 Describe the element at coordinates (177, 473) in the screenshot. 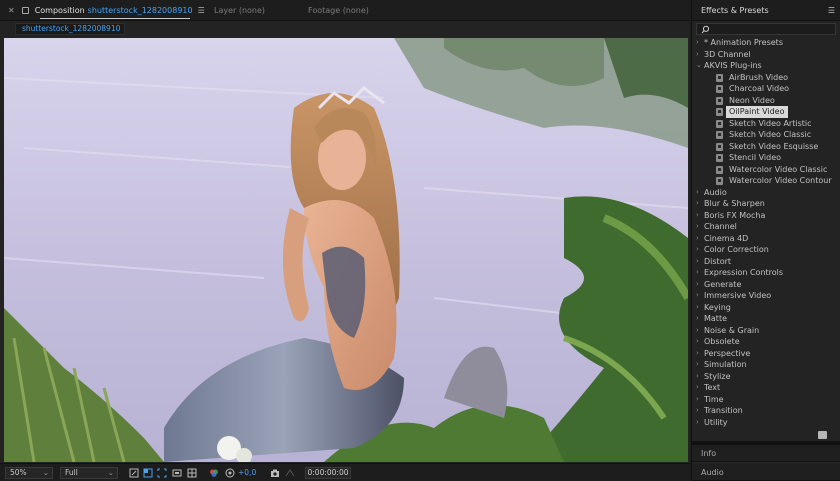

I see `mask-visibility-icon` at that location.